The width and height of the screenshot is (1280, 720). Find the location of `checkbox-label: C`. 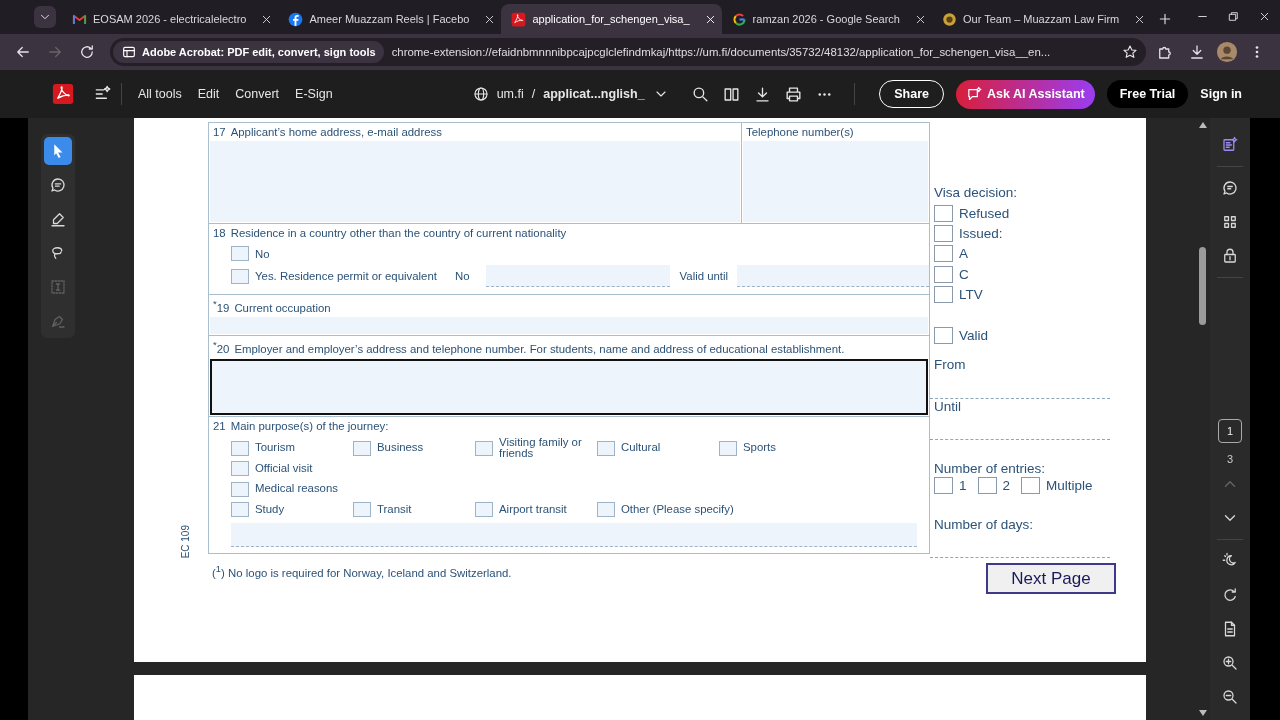

checkbox-label: C is located at coordinates (964, 274).